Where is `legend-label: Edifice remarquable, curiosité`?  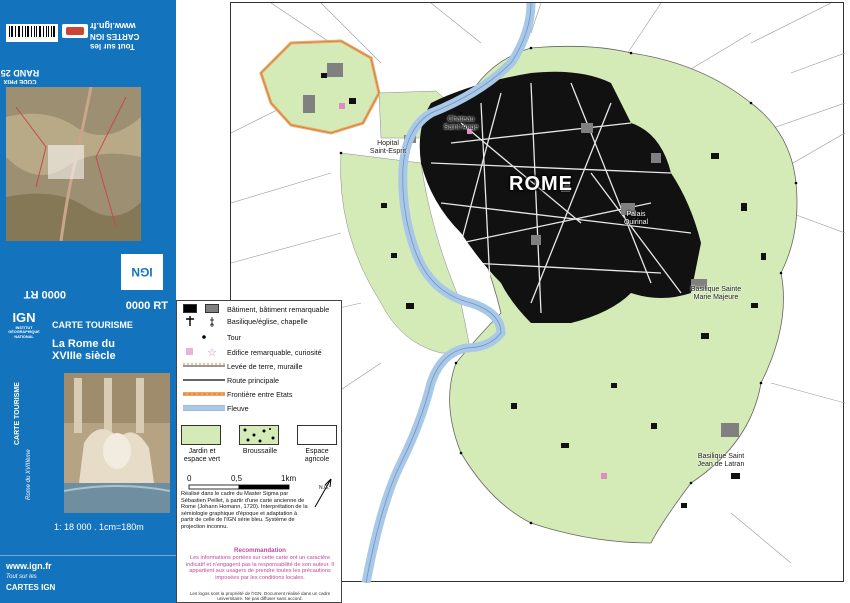 legend-label: Edifice remarquable, curiosité is located at coordinates (274, 352).